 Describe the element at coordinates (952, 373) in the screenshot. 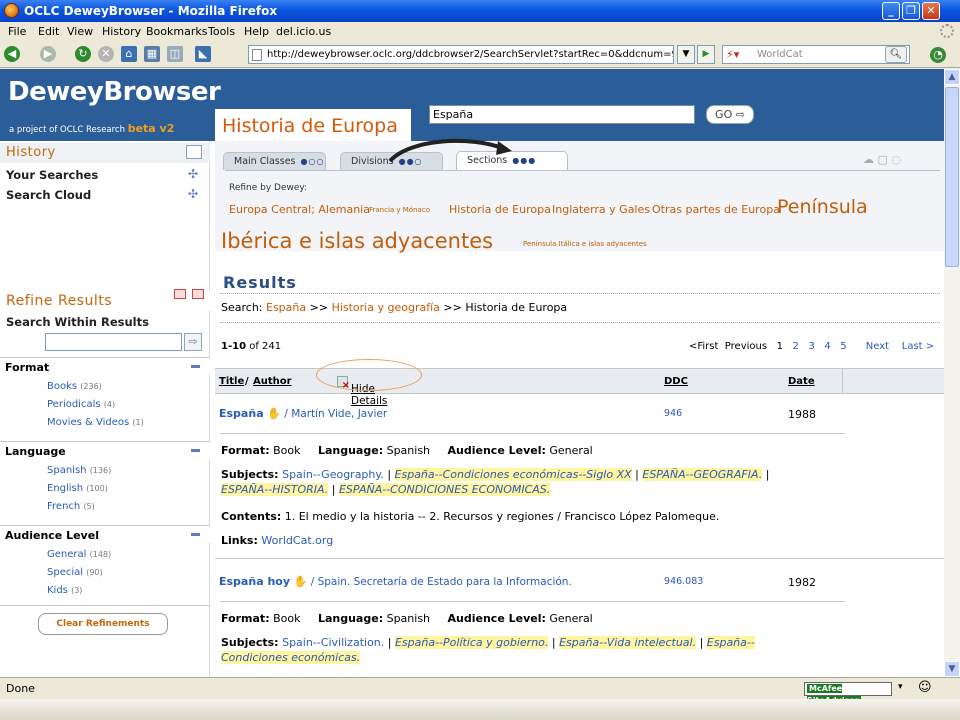

I see `vertical-scrollbar: ▲ ▼` at that location.